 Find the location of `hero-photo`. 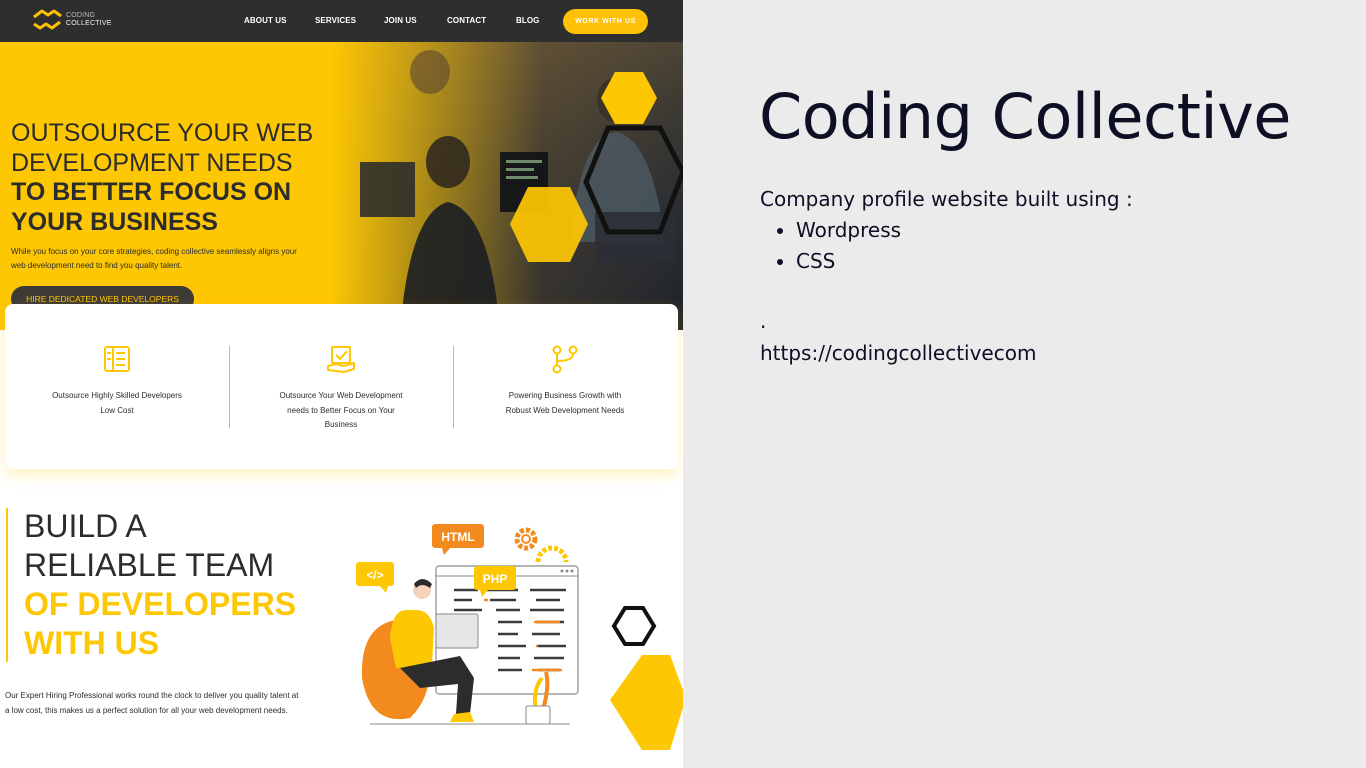

hero-photo is located at coordinates (506, 186).